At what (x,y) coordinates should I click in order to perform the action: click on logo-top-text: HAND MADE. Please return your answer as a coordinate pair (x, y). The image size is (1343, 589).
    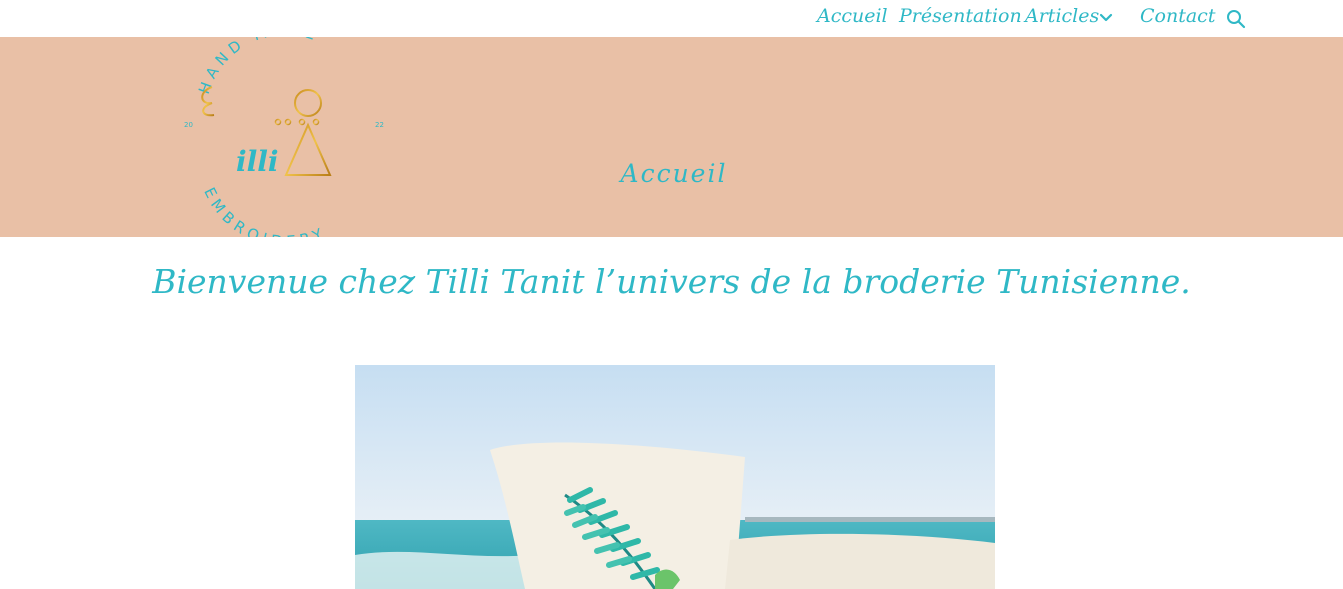
    Looking at the image, I should click on (259, 66).